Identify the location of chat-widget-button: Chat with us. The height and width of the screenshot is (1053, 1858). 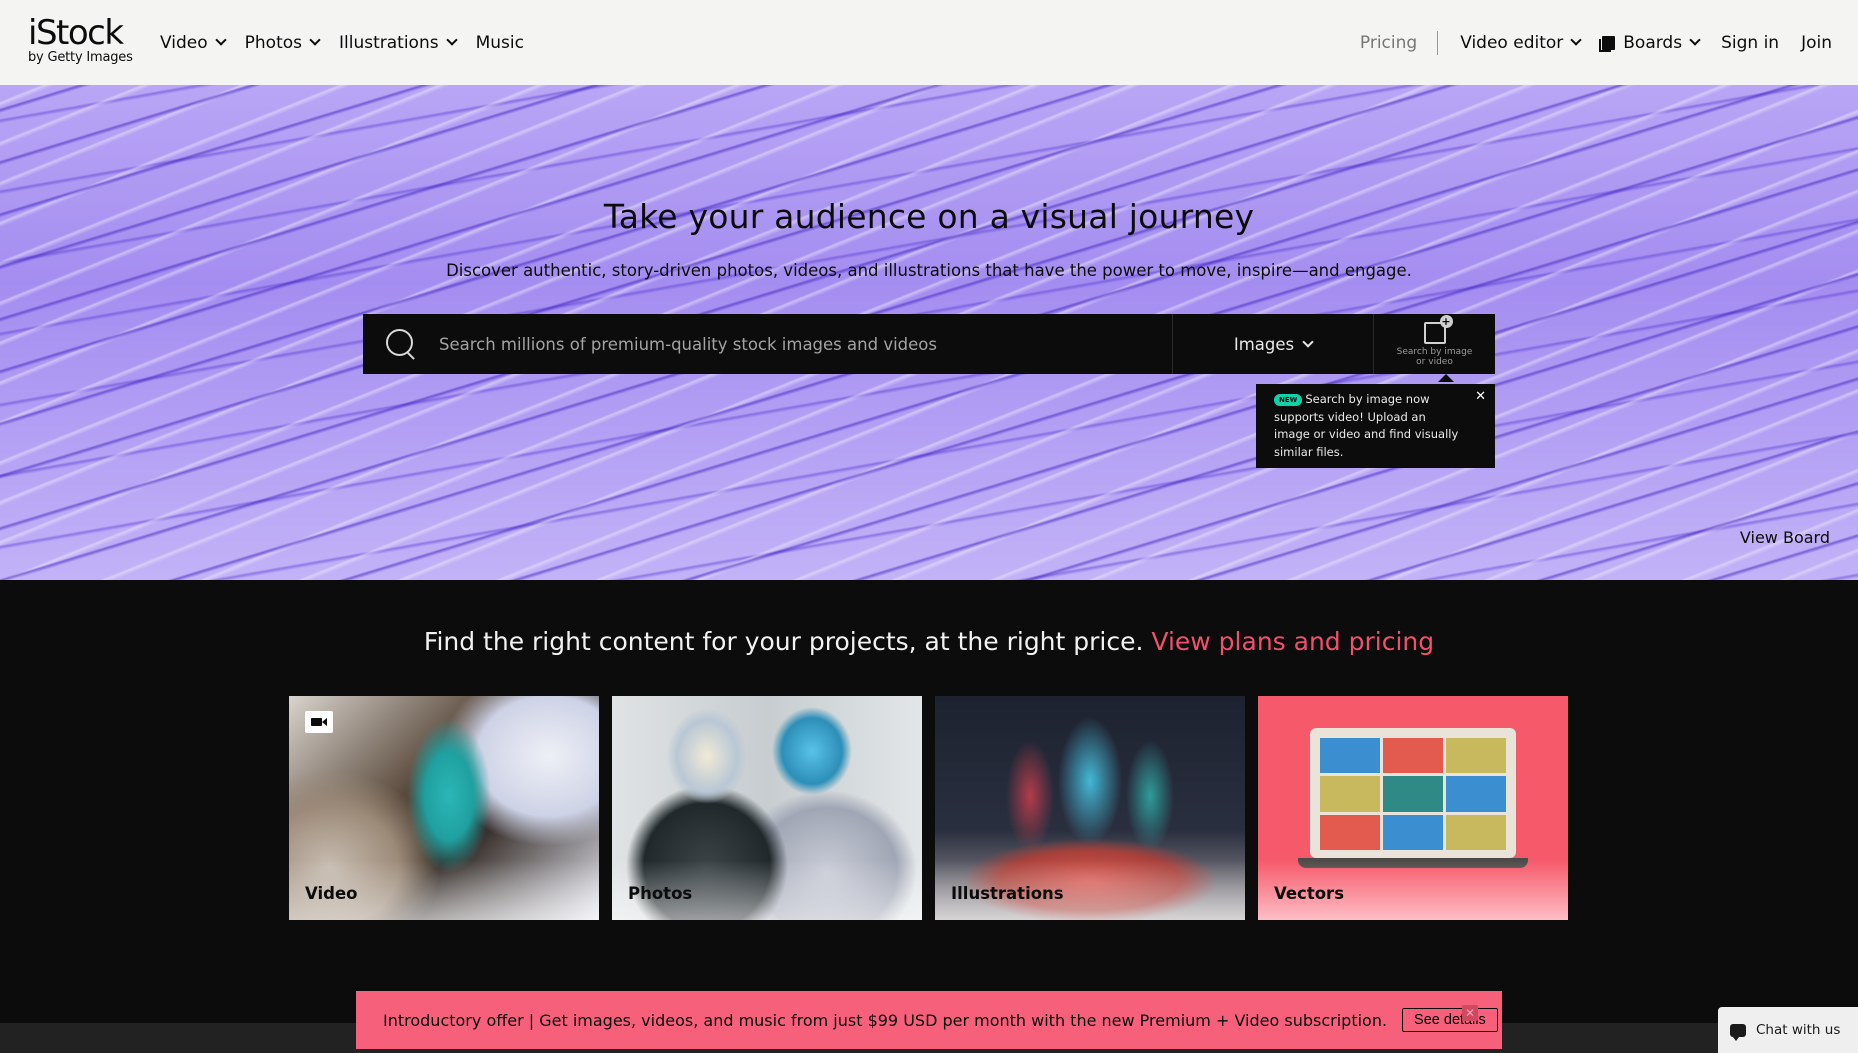
(1788, 1030).